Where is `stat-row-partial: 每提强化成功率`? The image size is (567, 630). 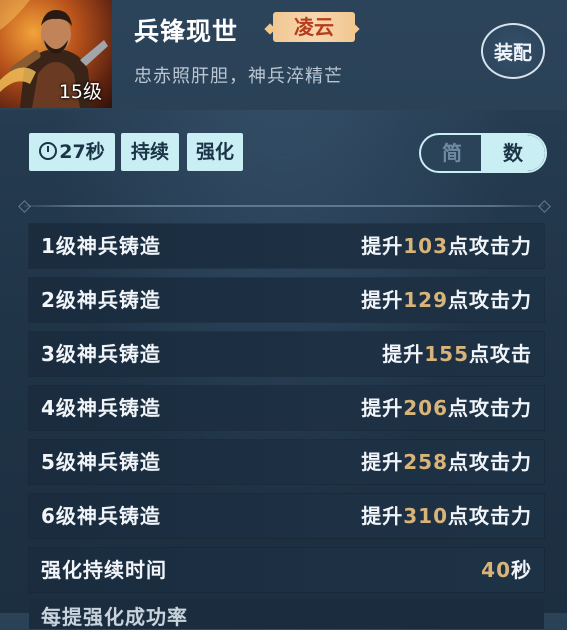
stat-row-partial: 每提强化成功率 is located at coordinates (286, 614).